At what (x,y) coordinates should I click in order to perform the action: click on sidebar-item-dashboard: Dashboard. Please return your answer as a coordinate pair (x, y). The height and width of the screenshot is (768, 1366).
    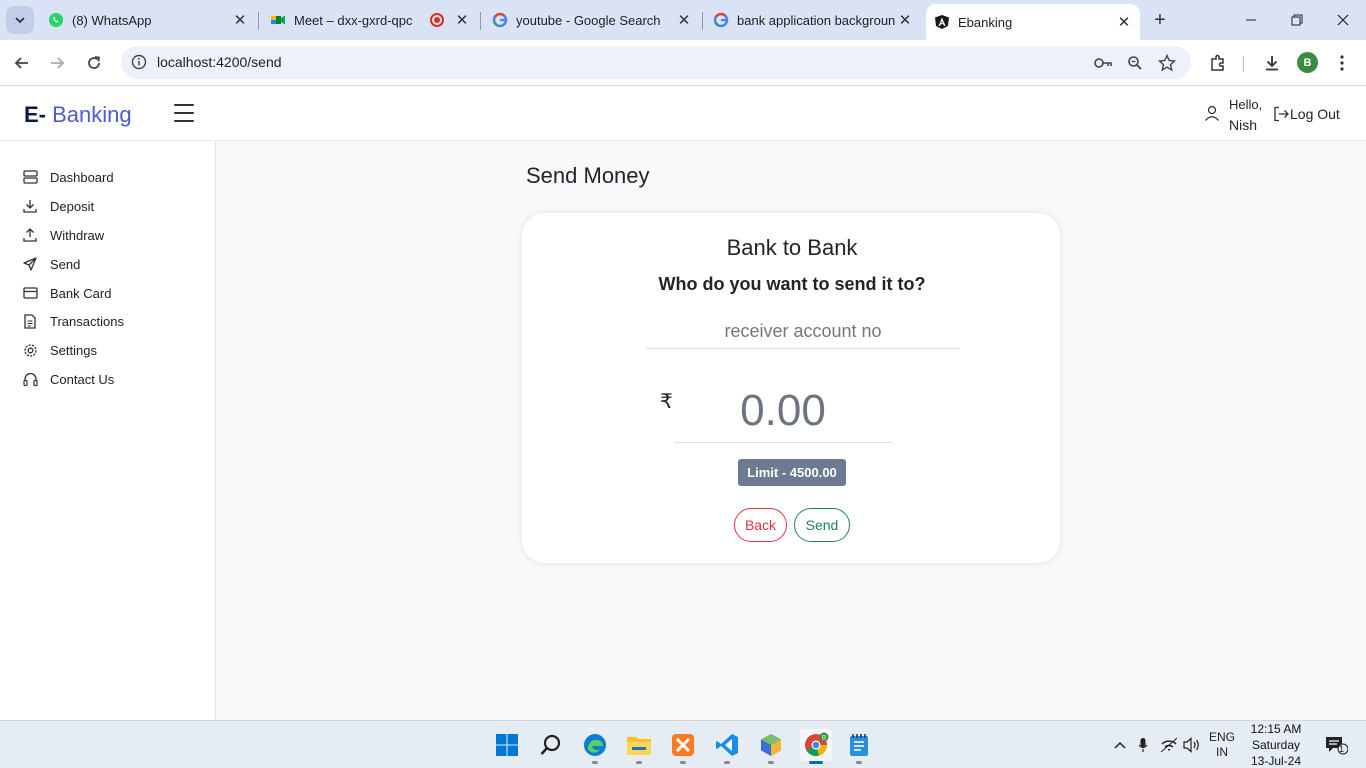
    Looking at the image, I should click on (68, 177).